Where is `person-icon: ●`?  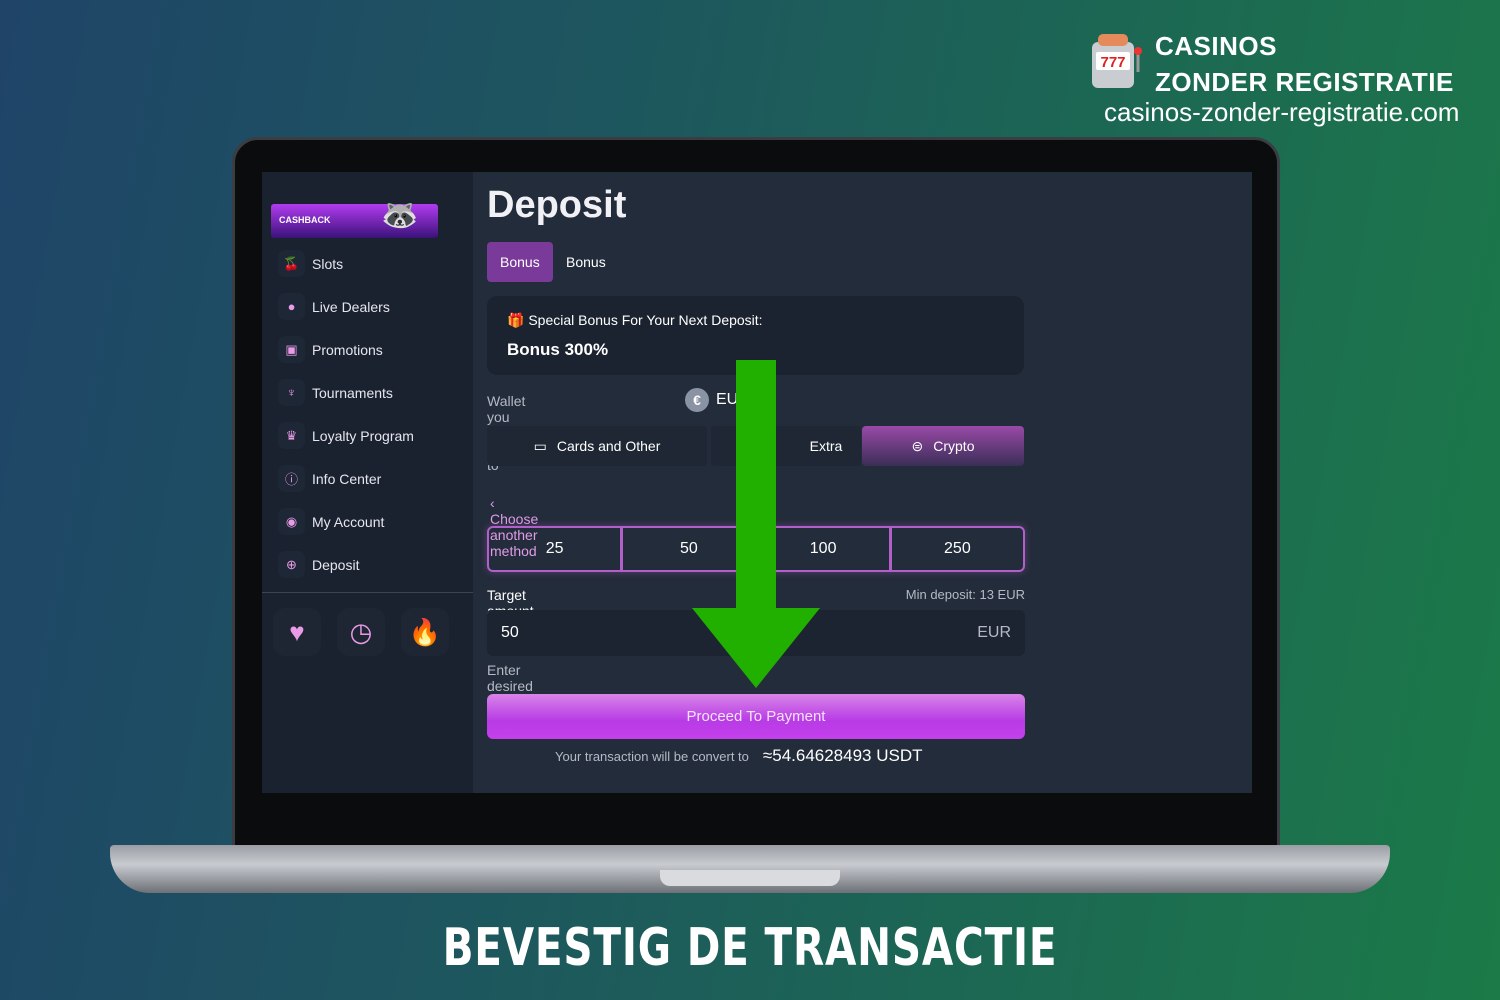
person-icon: ● is located at coordinates (291, 306).